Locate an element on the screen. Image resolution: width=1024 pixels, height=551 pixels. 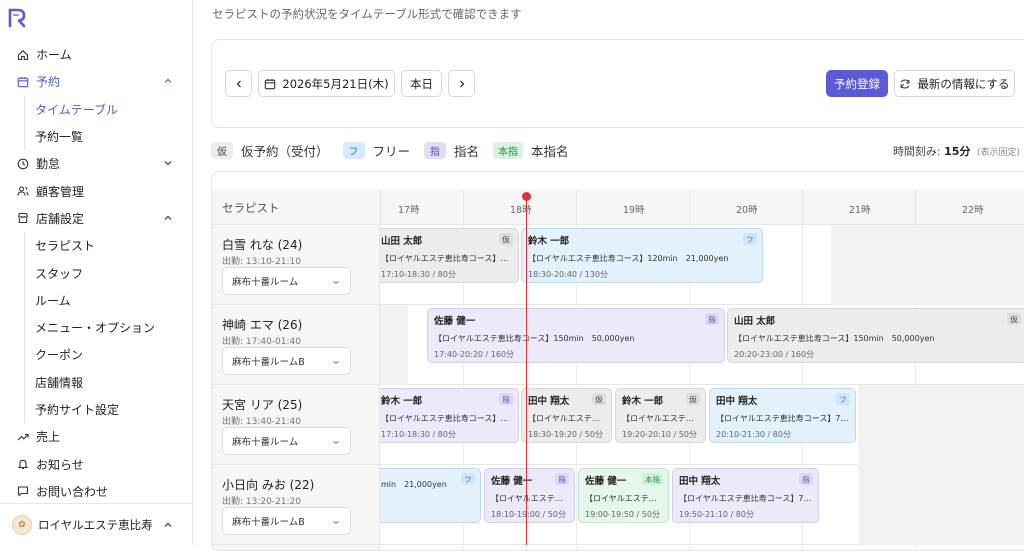
current-time-line is located at coordinates (526, 370).